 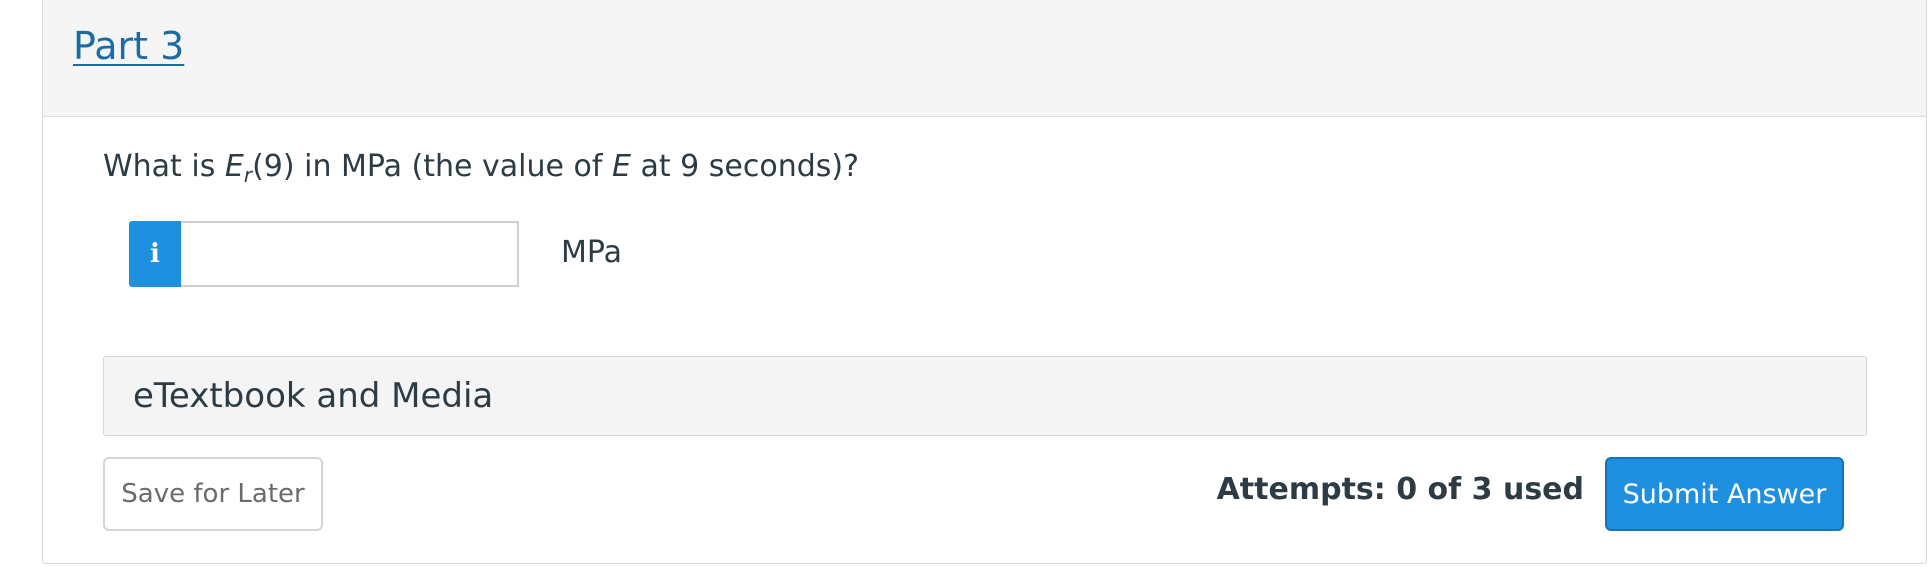 What do you see at coordinates (432, 166) in the screenshot?
I see `question-middle: (9) in MPa (the value of` at bounding box center [432, 166].